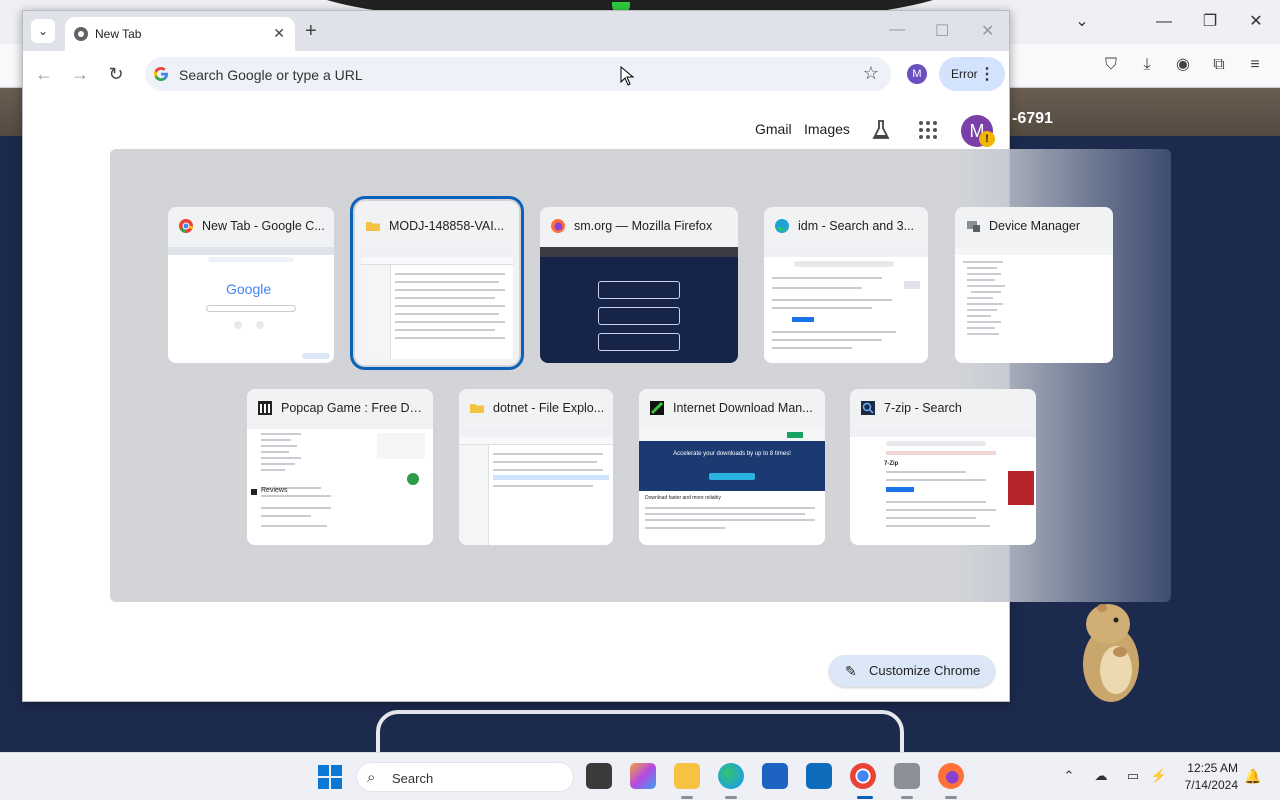 The image size is (1280, 800). What do you see at coordinates (1255, 65) in the screenshot?
I see `firefox-menu-icon: ≡` at bounding box center [1255, 65].